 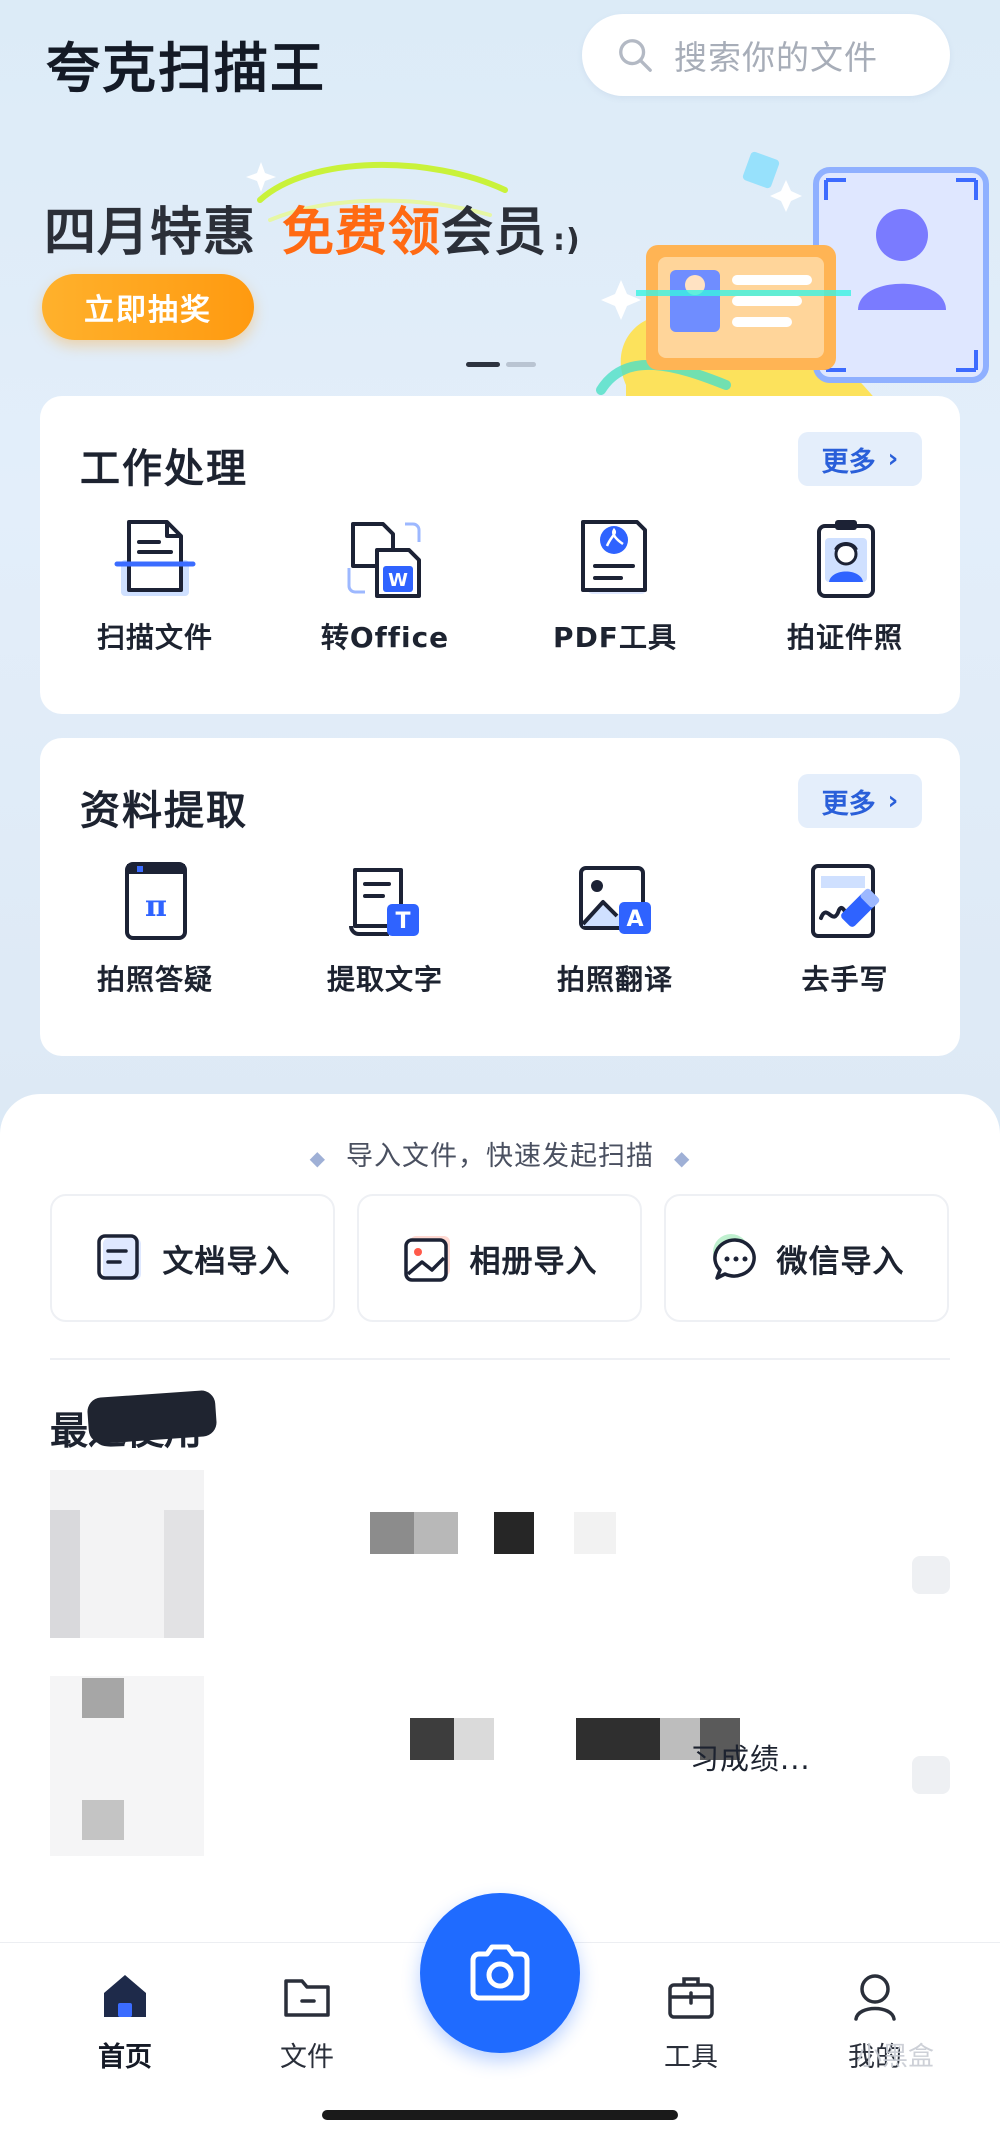 I want to click on tool-label: 转Office, so click(x=385, y=637).